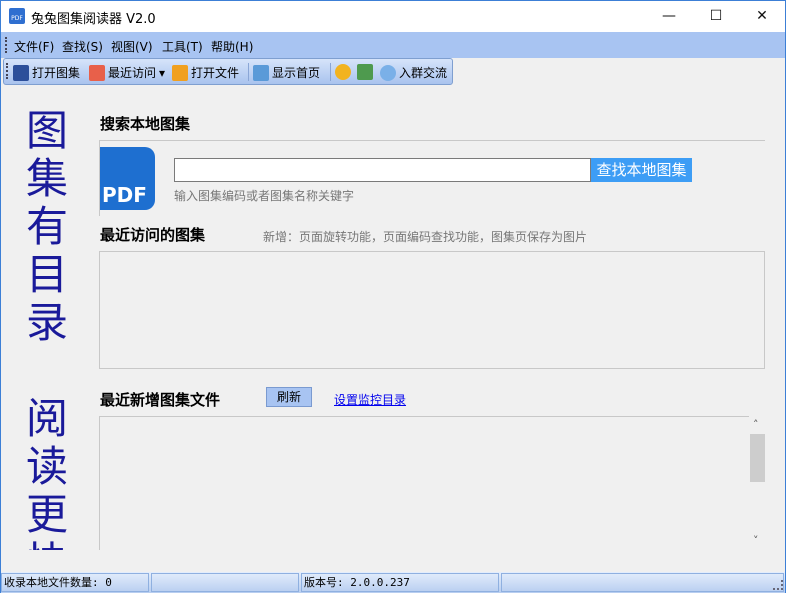 This screenshot has height=593, width=786. Describe the element at coordinates (180, 72) in the screenshot. I see `folder-icon` at that location.